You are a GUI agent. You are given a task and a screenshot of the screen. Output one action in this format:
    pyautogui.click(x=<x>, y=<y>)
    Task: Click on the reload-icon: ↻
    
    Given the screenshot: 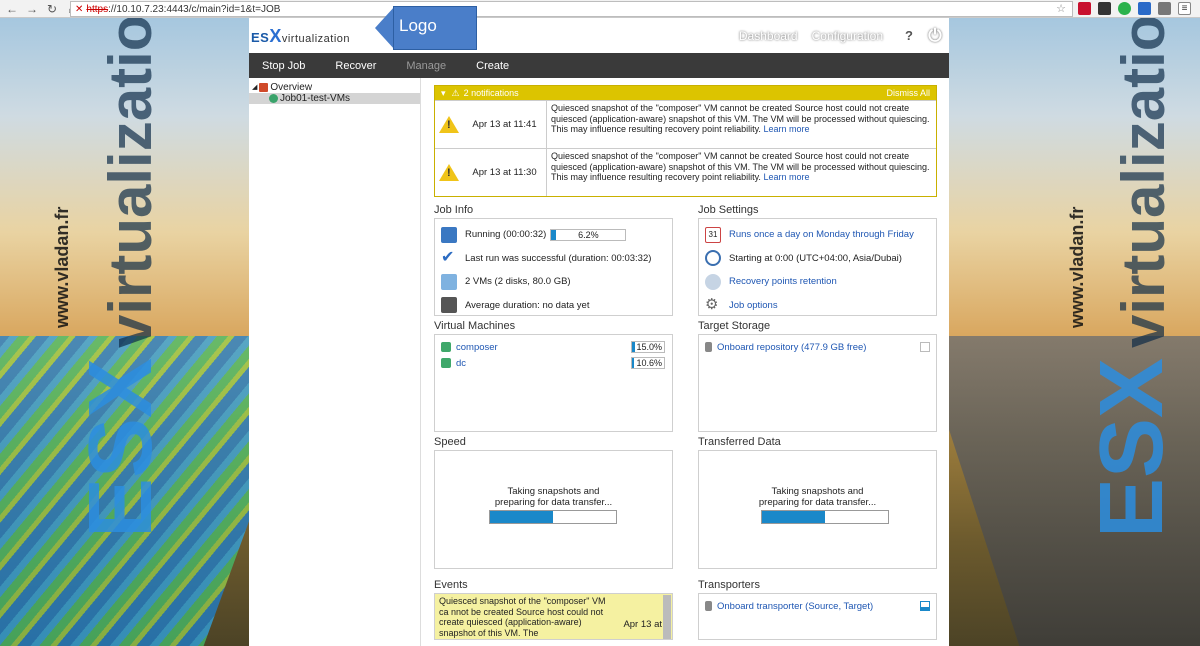 What is the action you would take?
    pyautogui.click(x=52, y=9)
    